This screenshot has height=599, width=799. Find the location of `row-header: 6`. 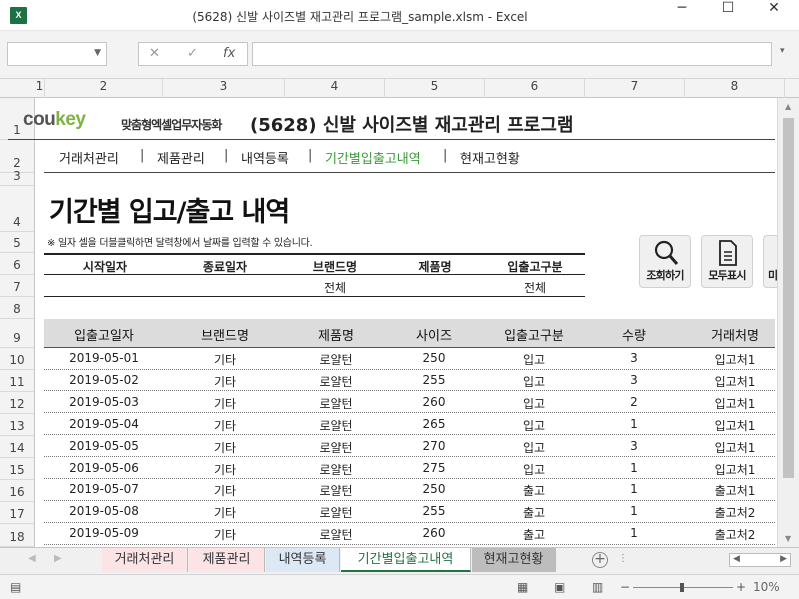

row-header: 6 is located at coordinates (17, 264).